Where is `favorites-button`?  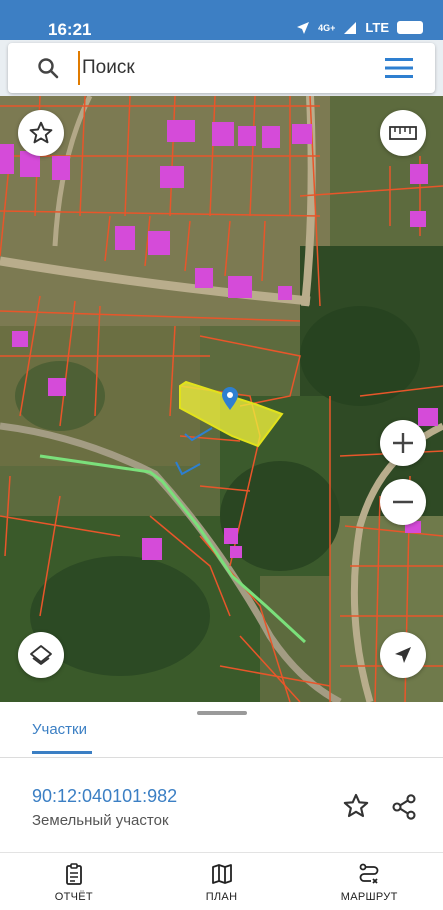
favorites-button is located at coordinates (41, 133).